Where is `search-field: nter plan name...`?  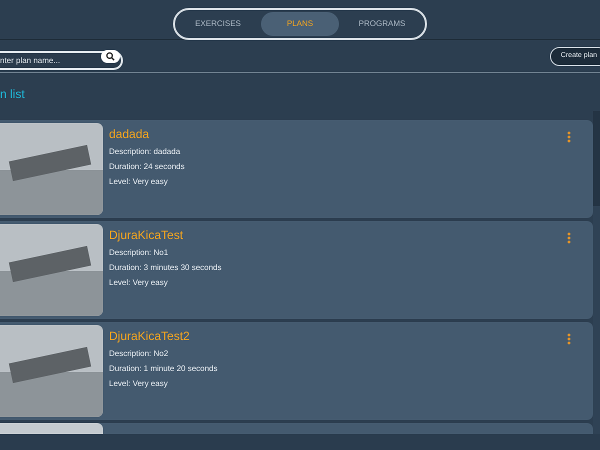 search-field: nter plan name... is located at coordinates (61, 60).